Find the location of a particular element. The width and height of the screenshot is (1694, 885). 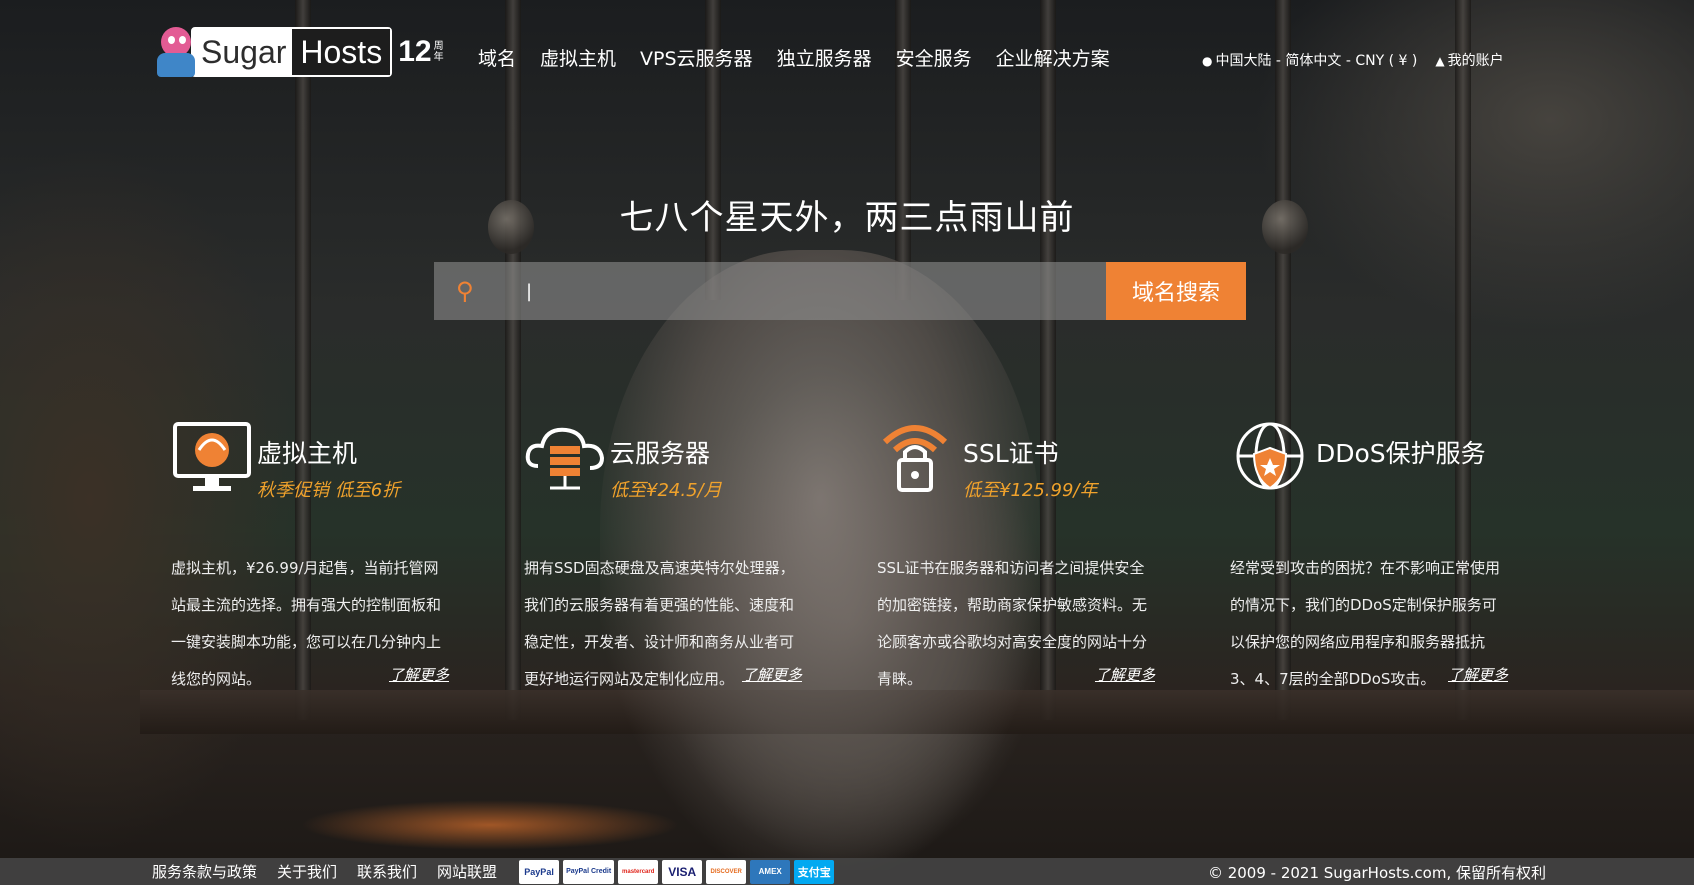

amex-icon: AMEX is located at coordinates (770, 871).